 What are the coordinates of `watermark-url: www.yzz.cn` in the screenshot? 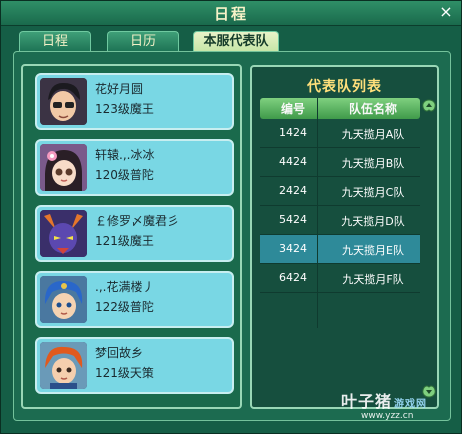 It's located at (387, 416).